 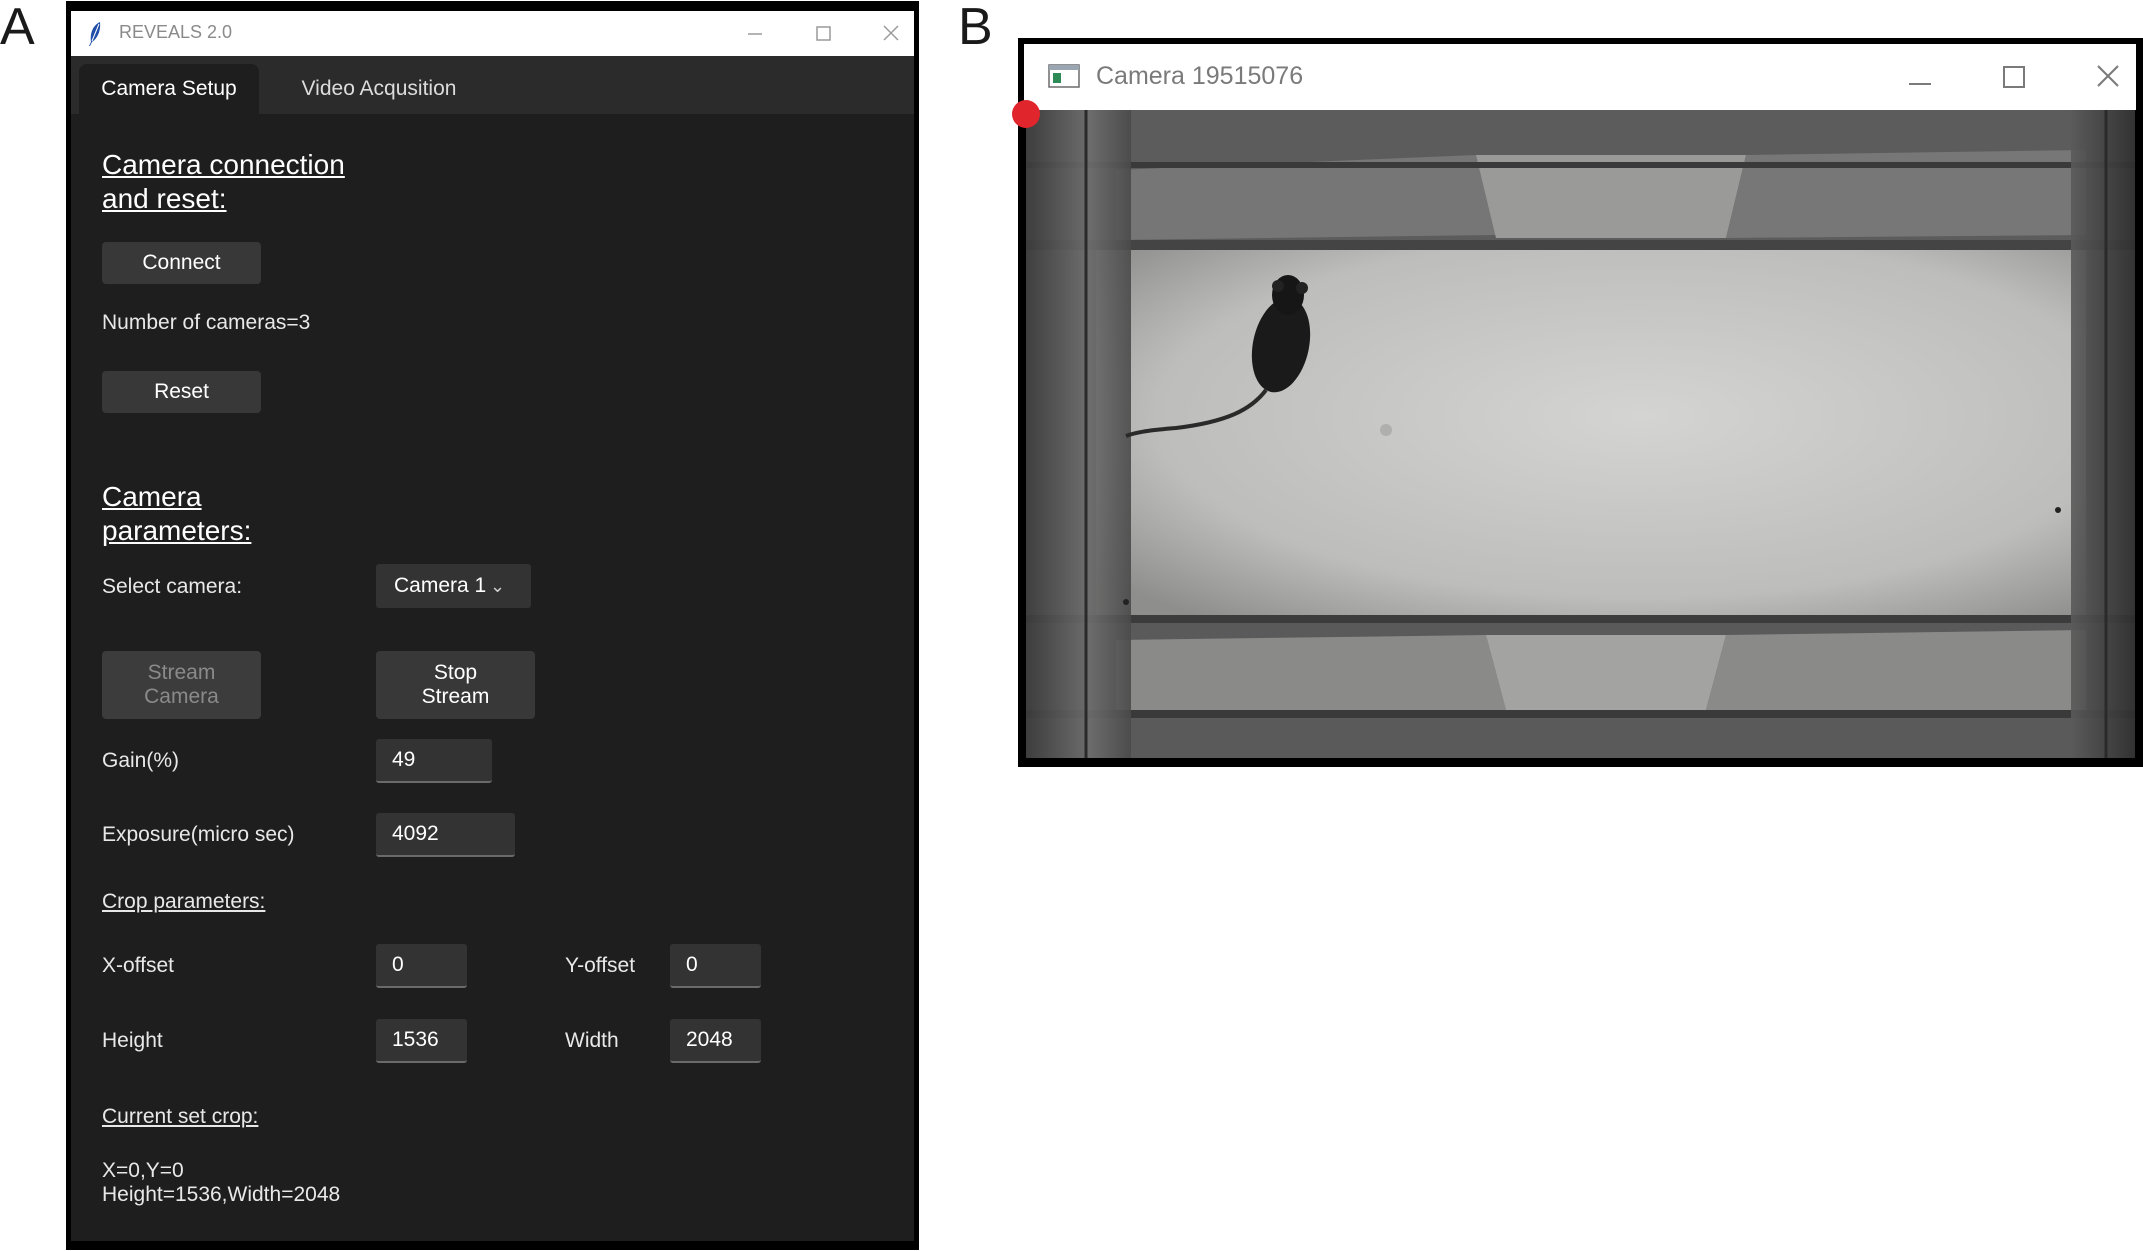 What do you see at coordinates (180, 1116) in the screenshot?
I see `current-crop-heading: Current set crop:` at bounding box center [180, 1116].